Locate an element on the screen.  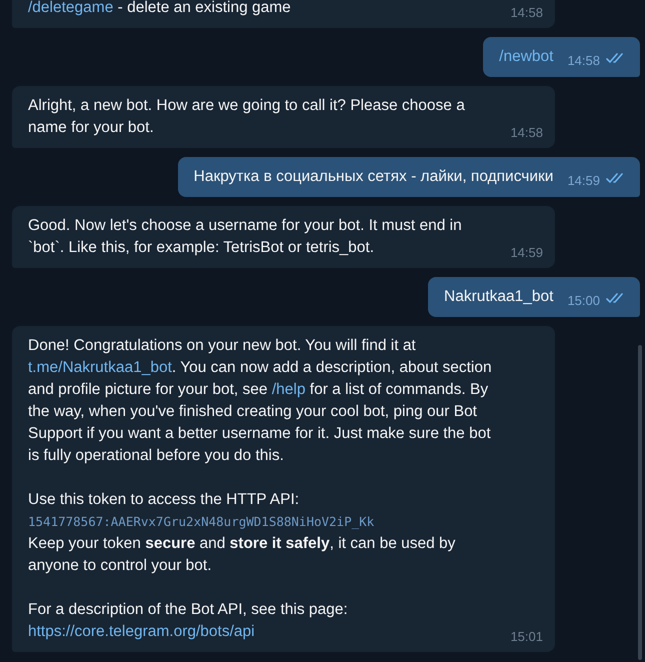
link: https://core.telegram.org/bots/api is located at coordinates (141, 631).